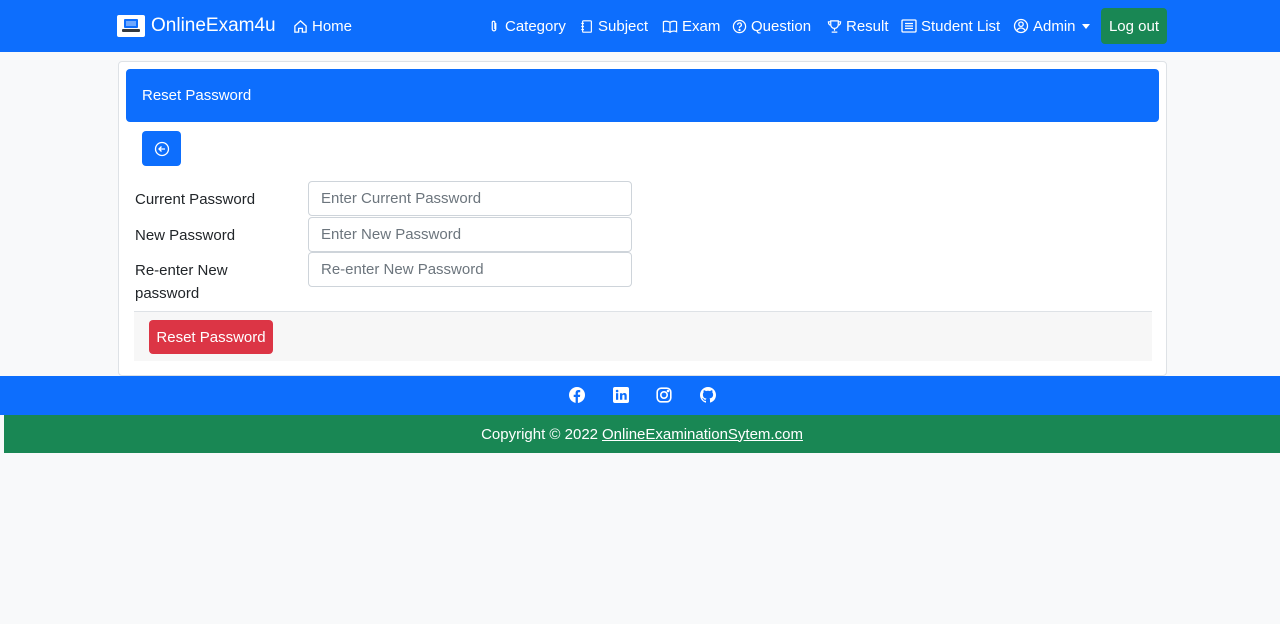 This screenshot has height=624, width=1280. Describe the element at coordinates (470, 269) in the screenshot. I see `reenter-password-input` at that location.